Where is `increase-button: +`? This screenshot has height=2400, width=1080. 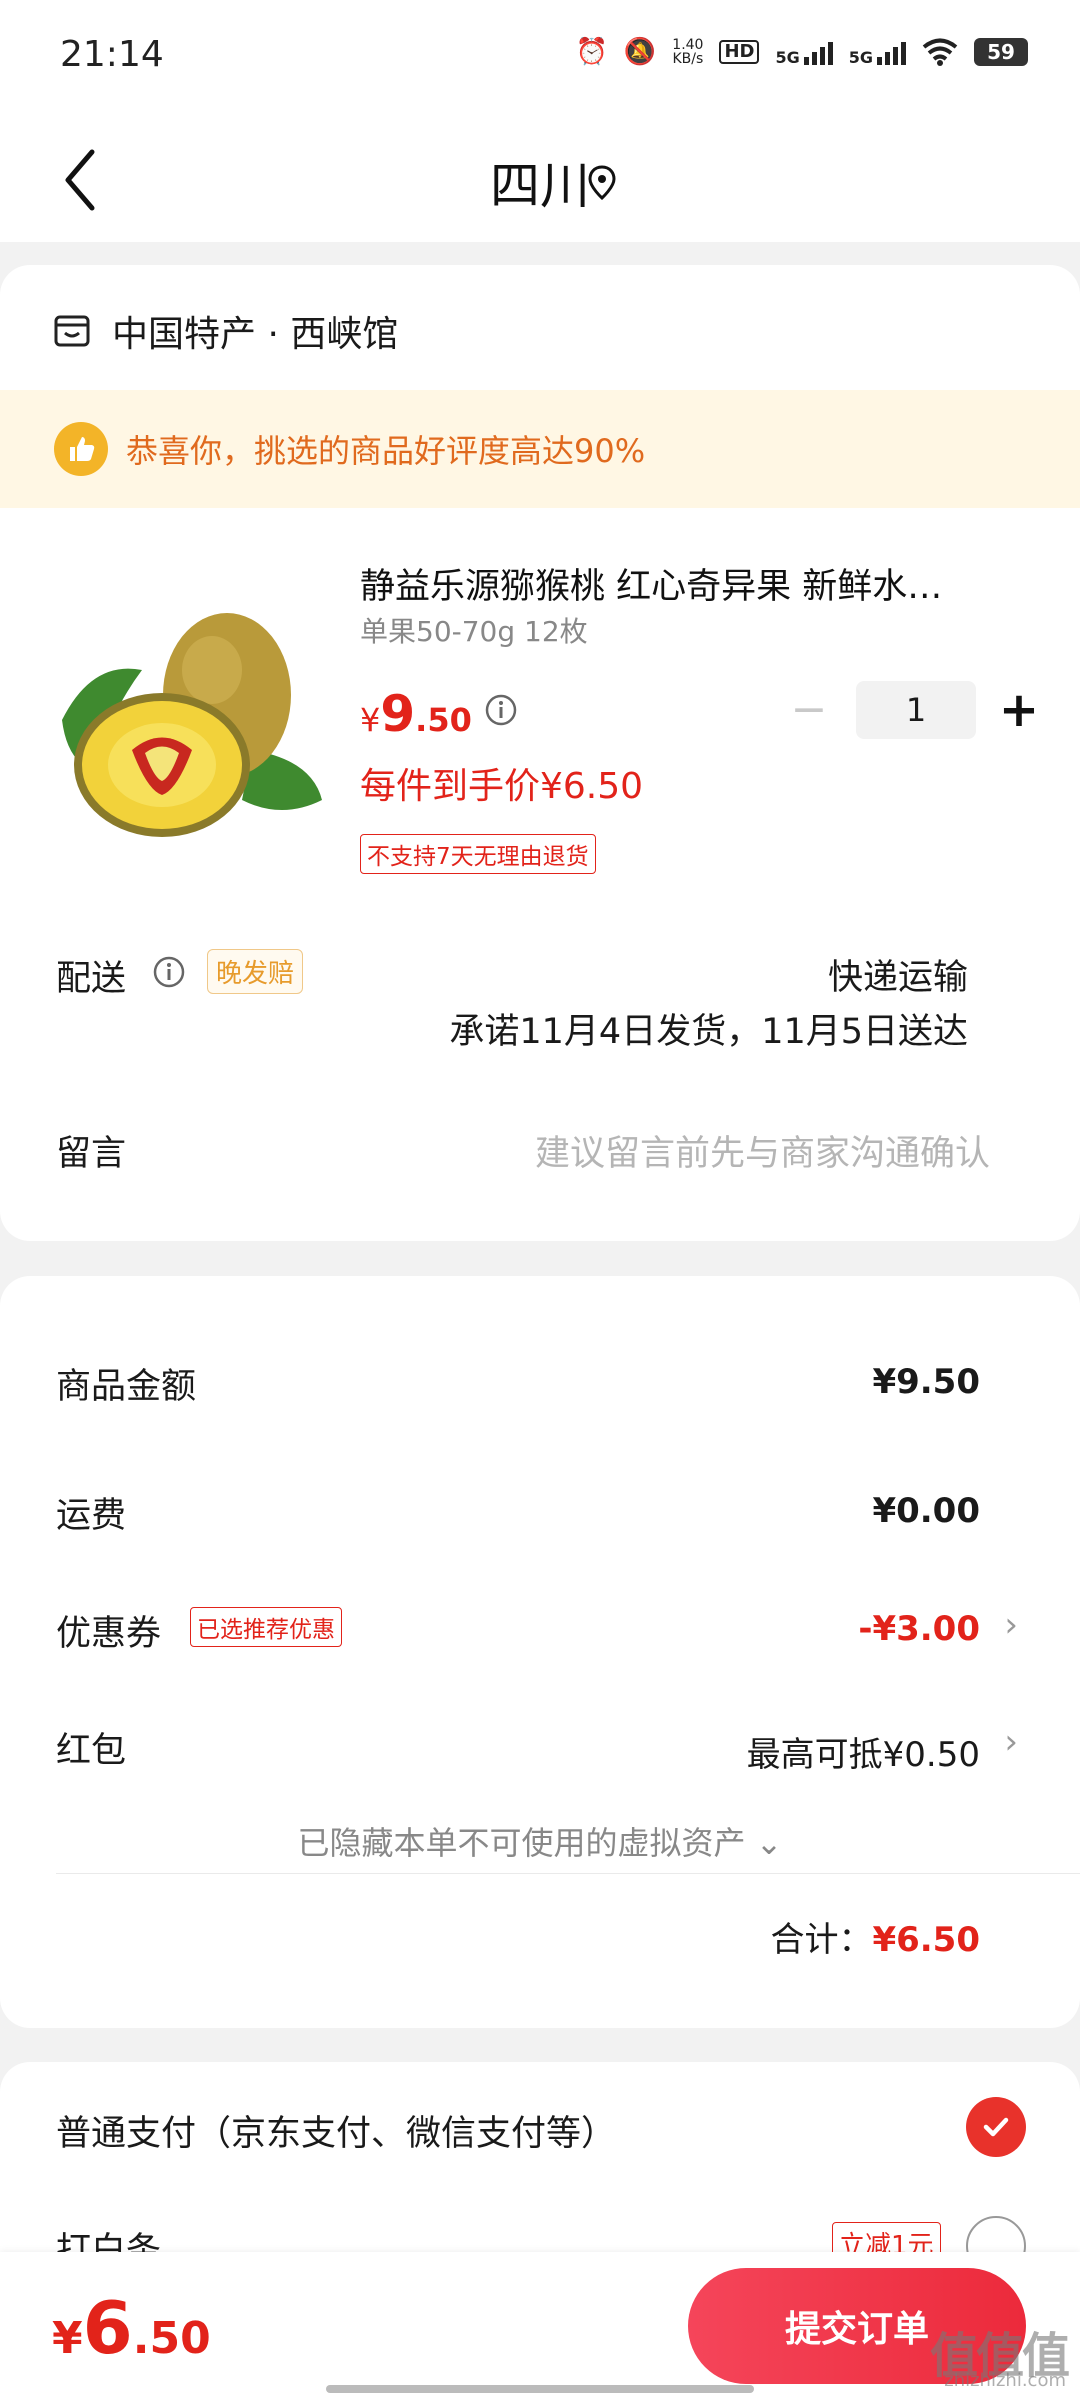
increase-button: + is located at coordinates (1019, 710).